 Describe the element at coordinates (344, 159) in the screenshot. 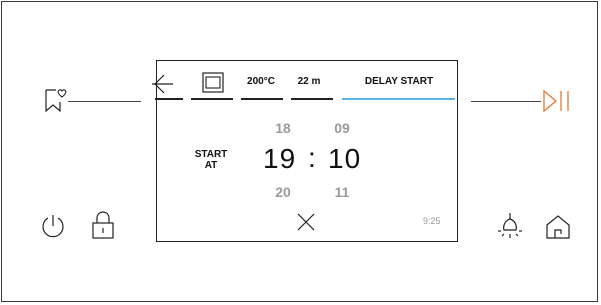

I see `minute-value: 10` at that location.